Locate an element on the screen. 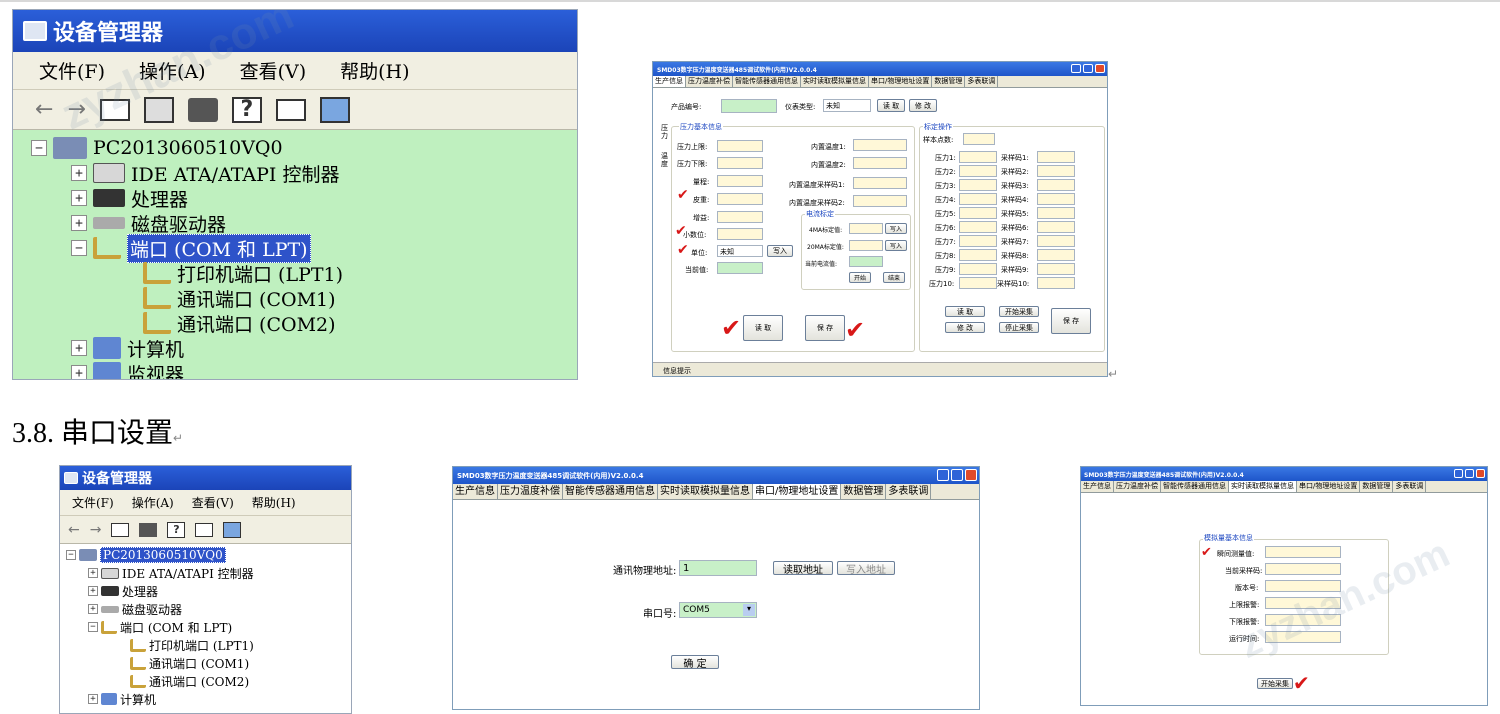 The image size is (1500, 714). write-20ma-button: 写入 is located at coordinates (896, 245).